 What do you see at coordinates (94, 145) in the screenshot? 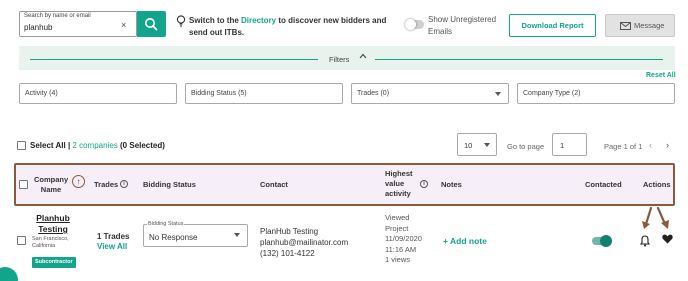
I see `companies-count: 2 companies` at bounding box center [94, 145].